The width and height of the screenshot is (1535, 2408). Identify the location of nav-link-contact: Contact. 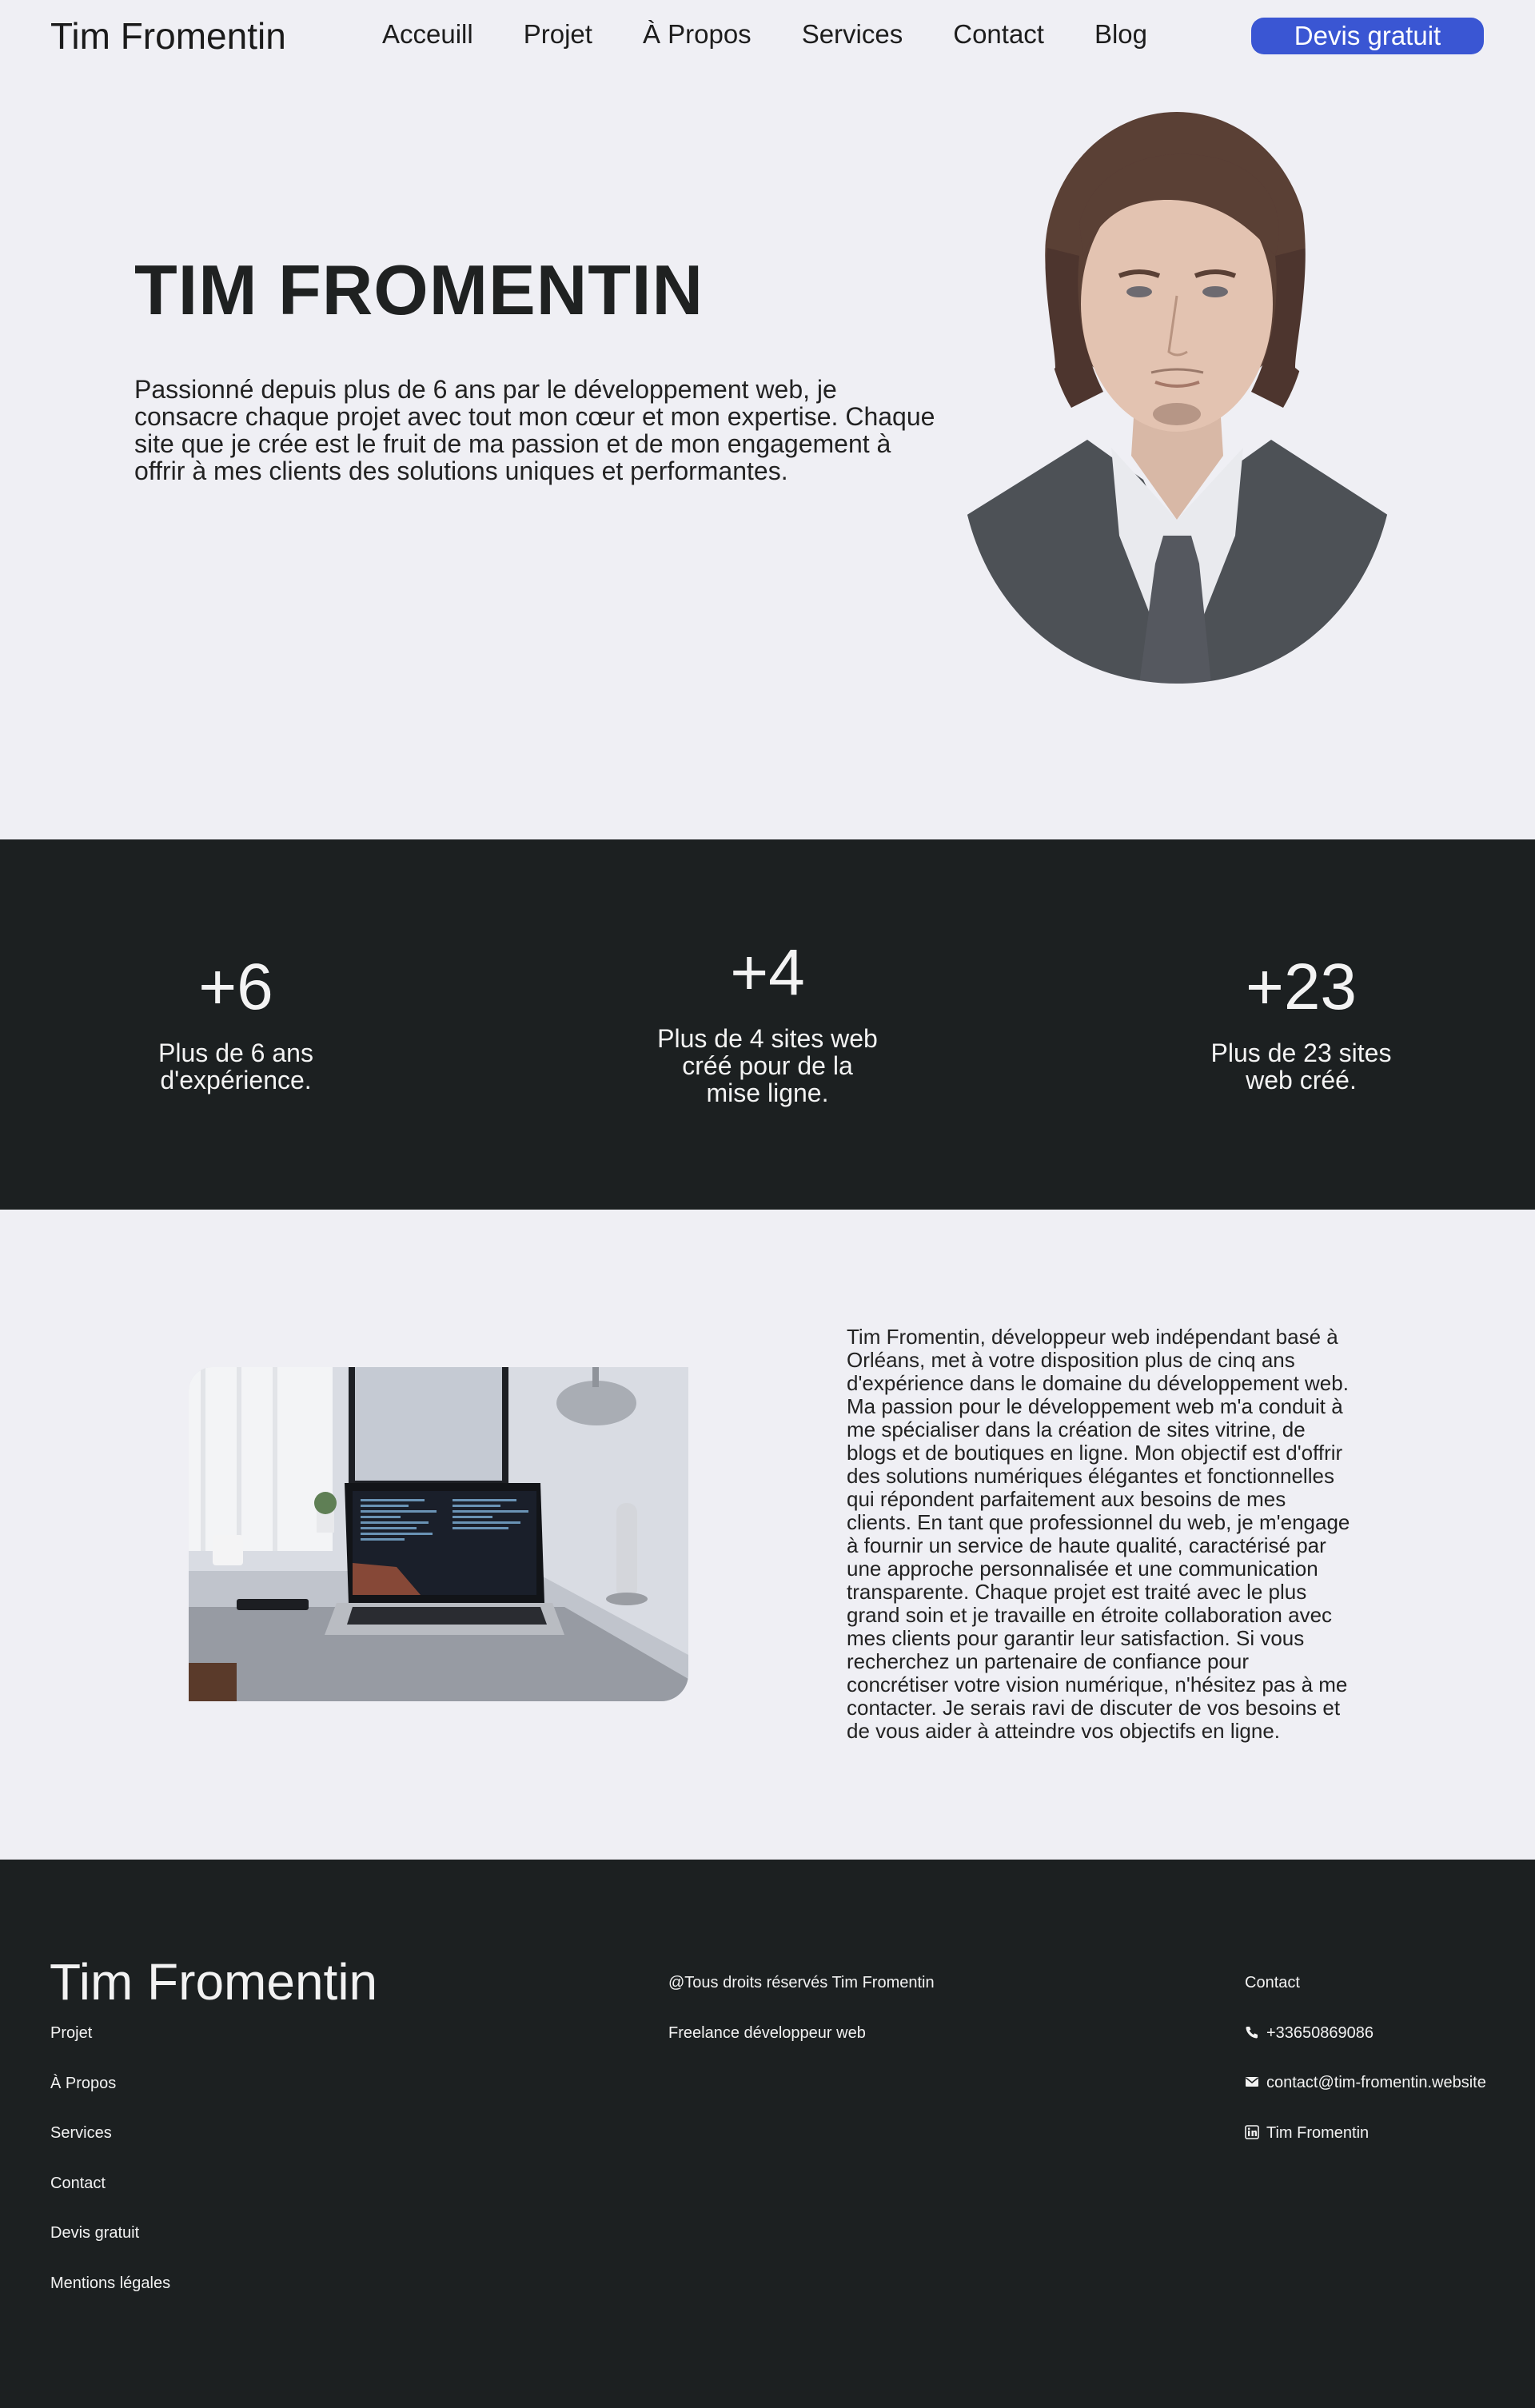
(998, 34).